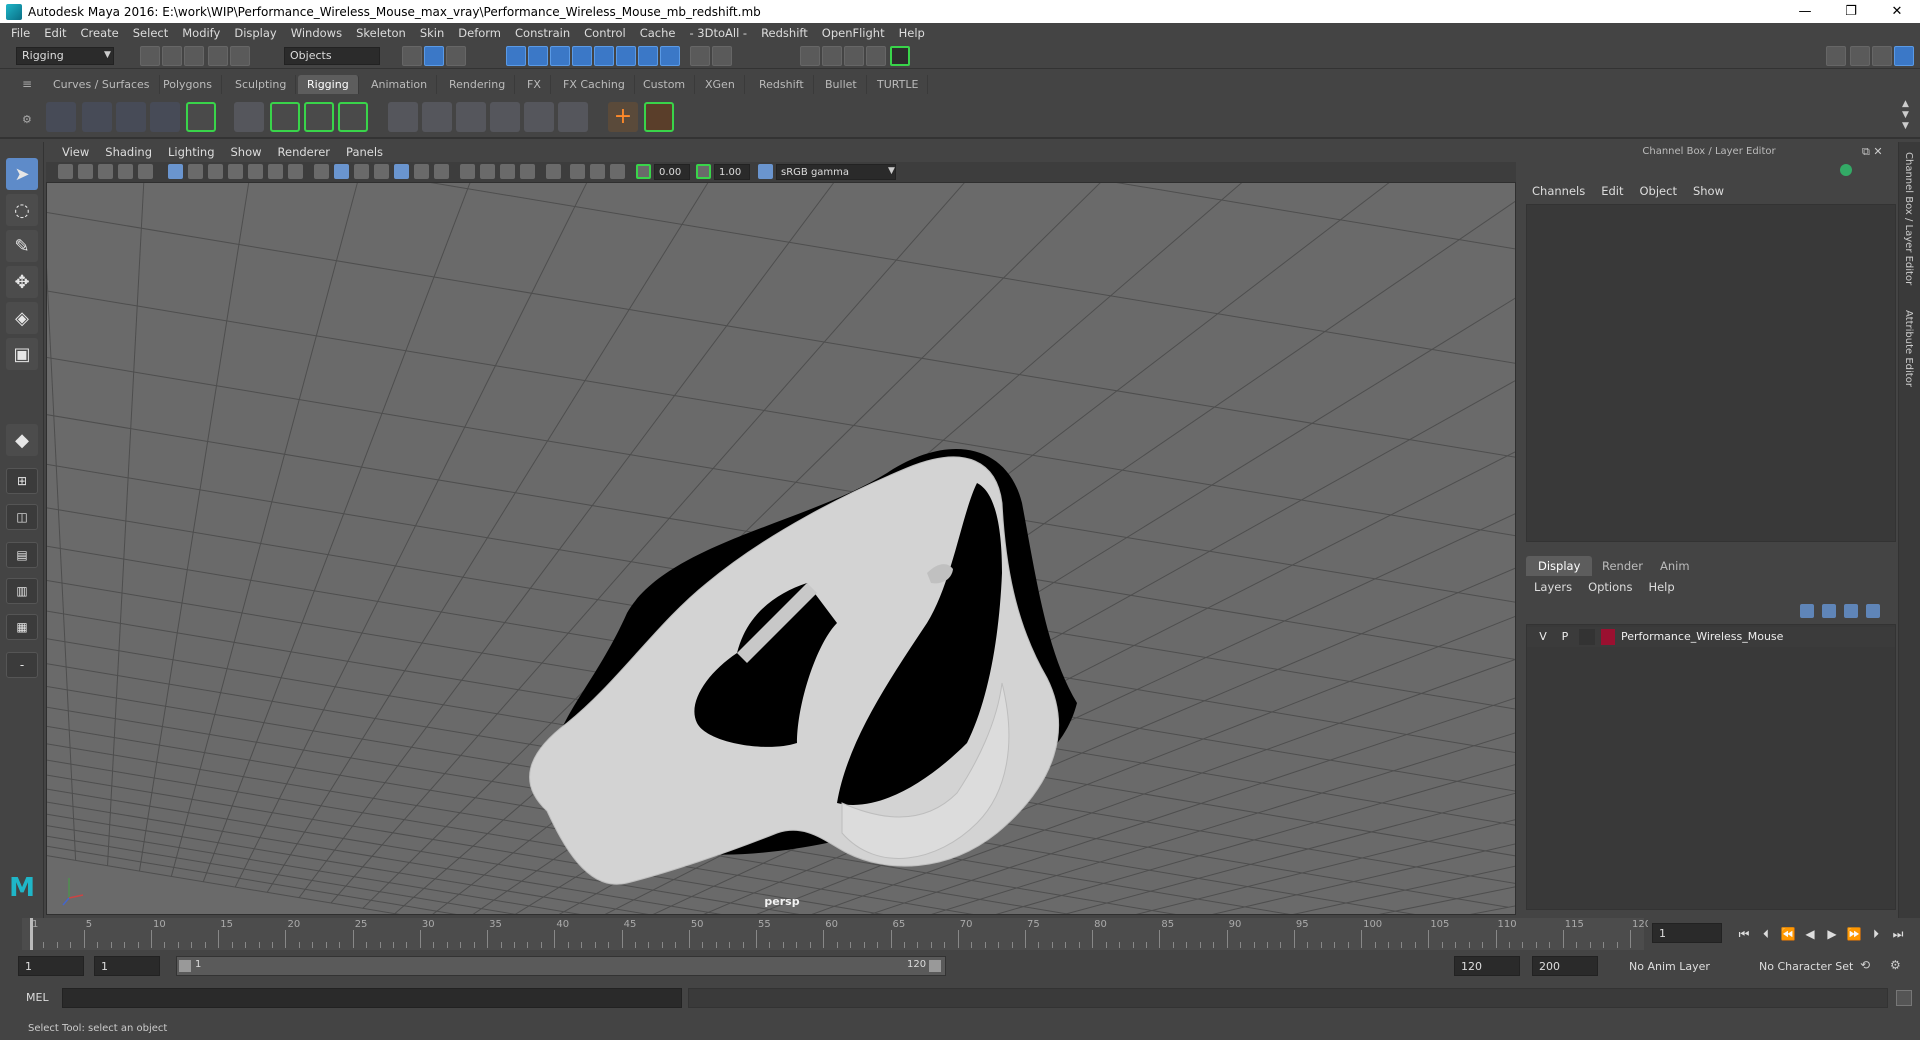  Describe the element at coordinates (372, 998) in the screenshot. I see `command-input` at that location.